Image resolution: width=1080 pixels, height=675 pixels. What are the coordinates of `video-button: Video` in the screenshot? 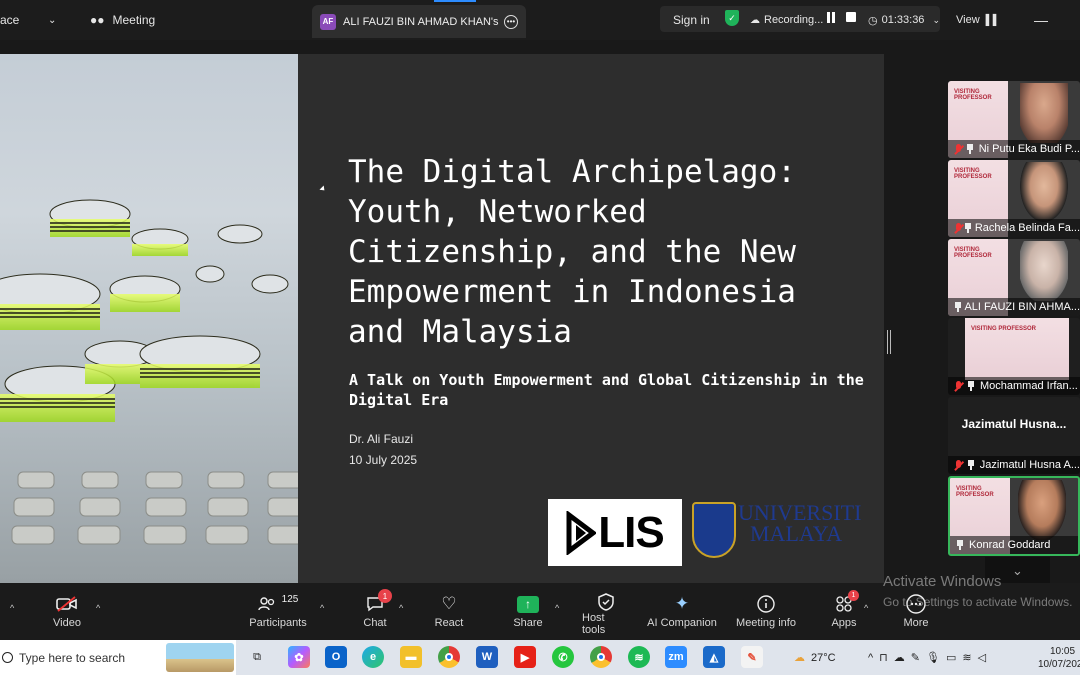 It's located at (67, 613).